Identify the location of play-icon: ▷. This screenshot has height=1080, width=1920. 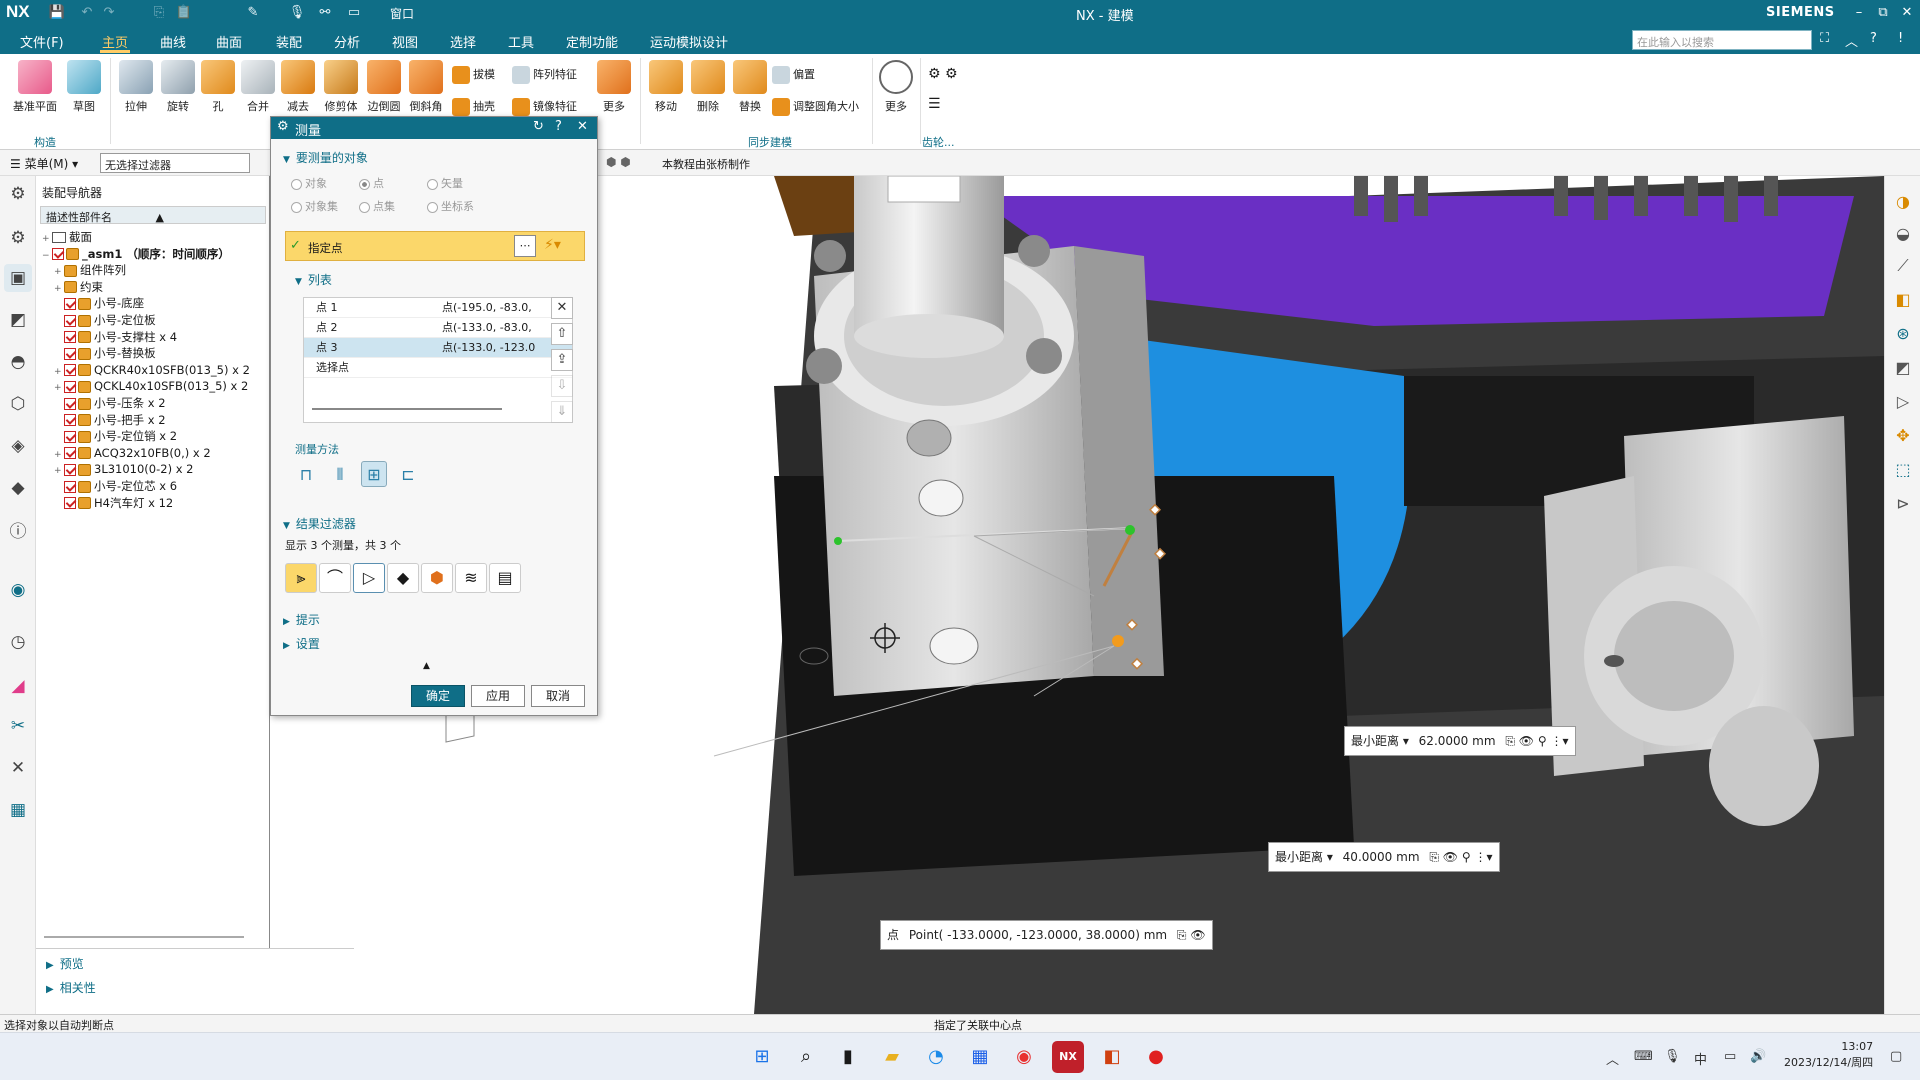
(1903, 402).